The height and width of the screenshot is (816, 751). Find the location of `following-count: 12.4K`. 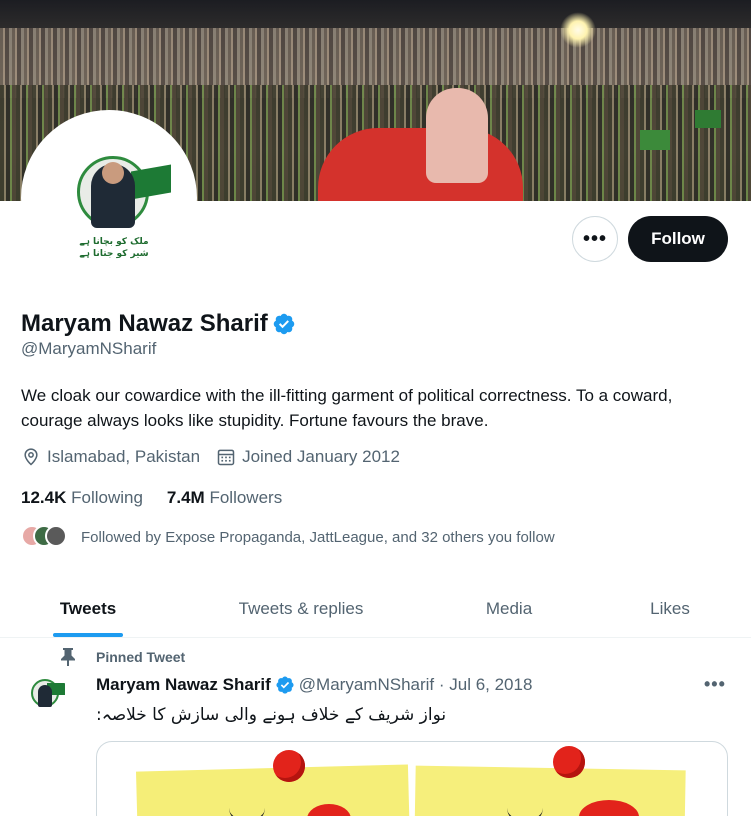

following-count: 12.4K is located at coordinates (44, 497).